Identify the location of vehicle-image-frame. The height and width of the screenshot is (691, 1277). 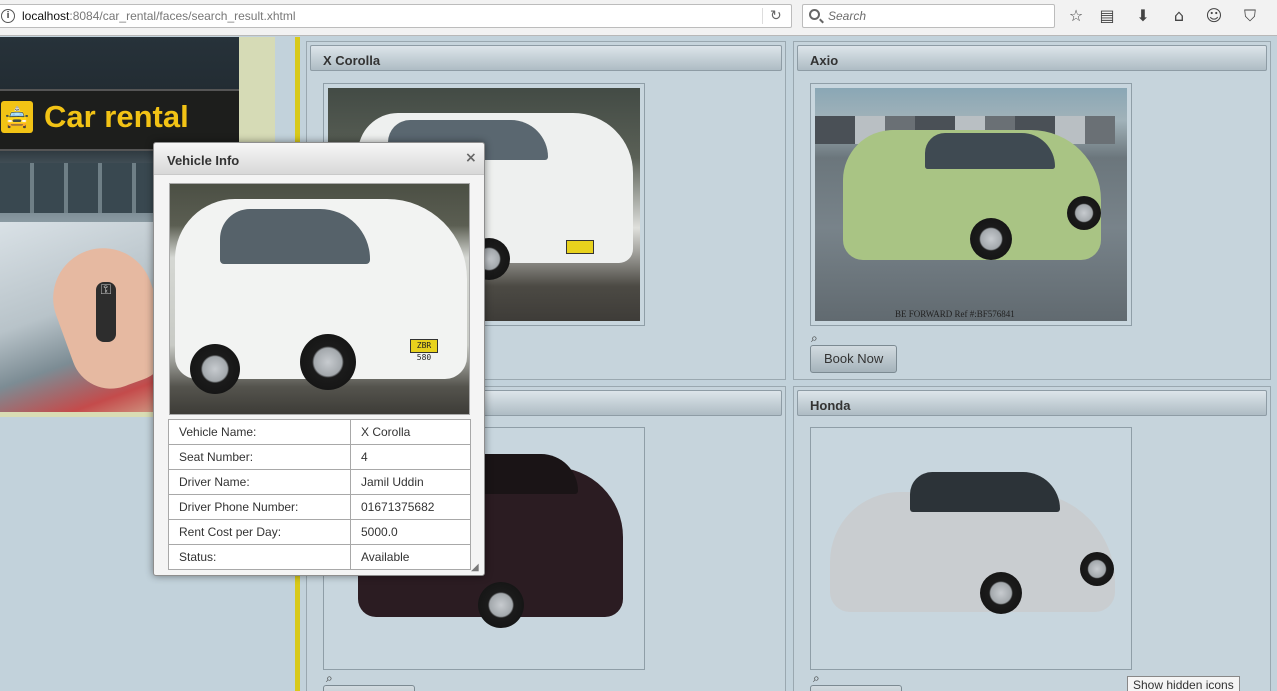
(971, 548).